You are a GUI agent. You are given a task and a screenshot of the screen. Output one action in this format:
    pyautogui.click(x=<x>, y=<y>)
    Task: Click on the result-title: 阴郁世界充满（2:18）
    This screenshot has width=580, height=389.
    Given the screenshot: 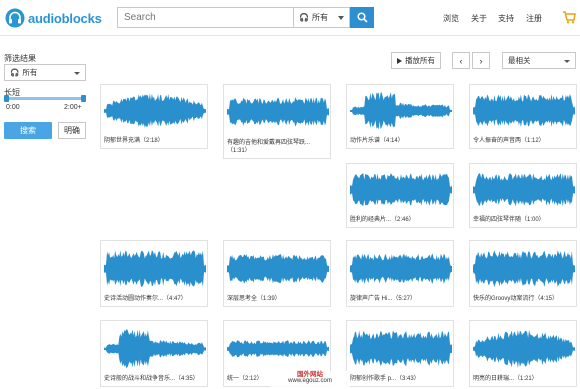 What is the action you would take?
    pyautogui.click(x=134, y=141)
    